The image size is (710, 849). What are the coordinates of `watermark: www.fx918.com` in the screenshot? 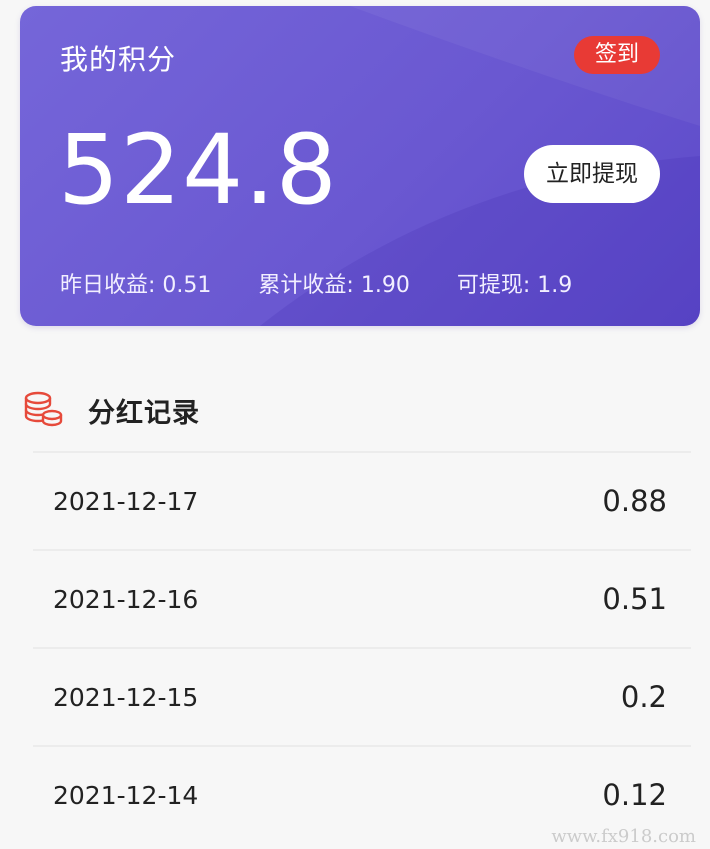 It's located at (623, 836).